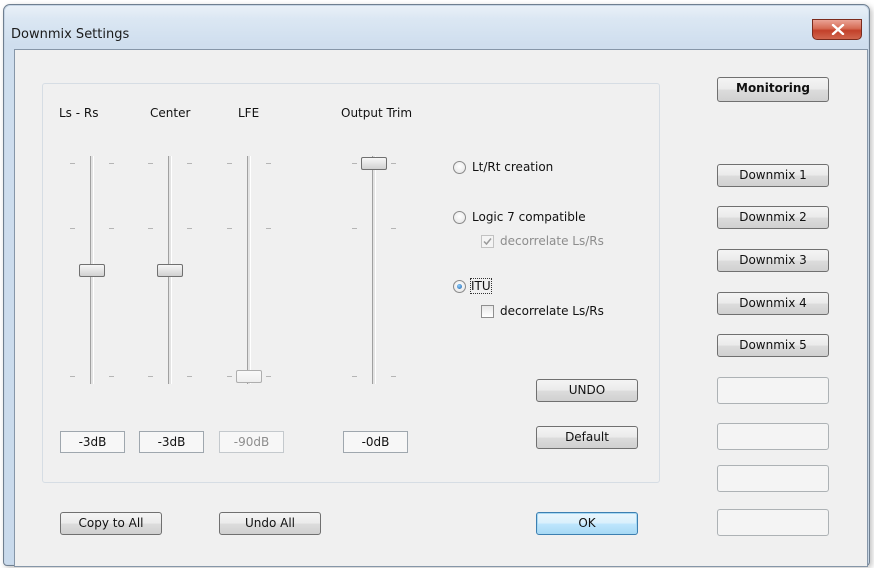 The width and height of the screenshot is (874, 568). Describe the element at coordinates (459, 217) in the screenshot. I see `logic7-radio` at that location.